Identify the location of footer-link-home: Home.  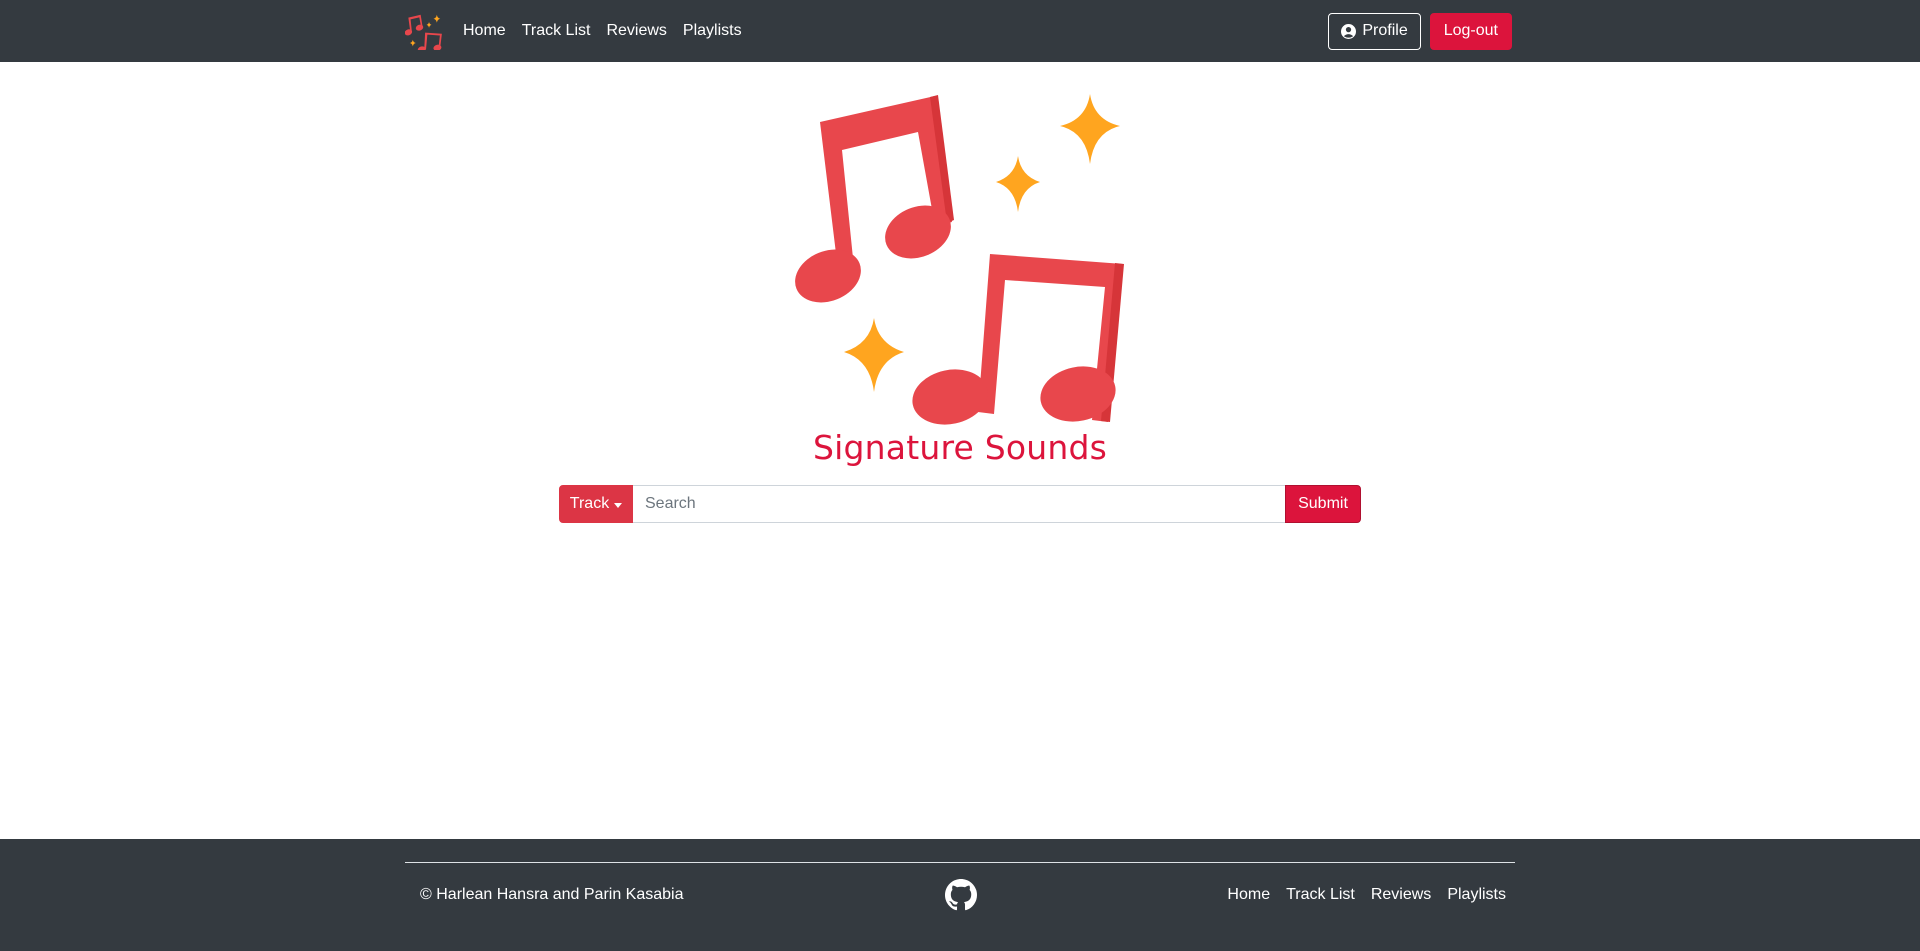
(1248, 895).